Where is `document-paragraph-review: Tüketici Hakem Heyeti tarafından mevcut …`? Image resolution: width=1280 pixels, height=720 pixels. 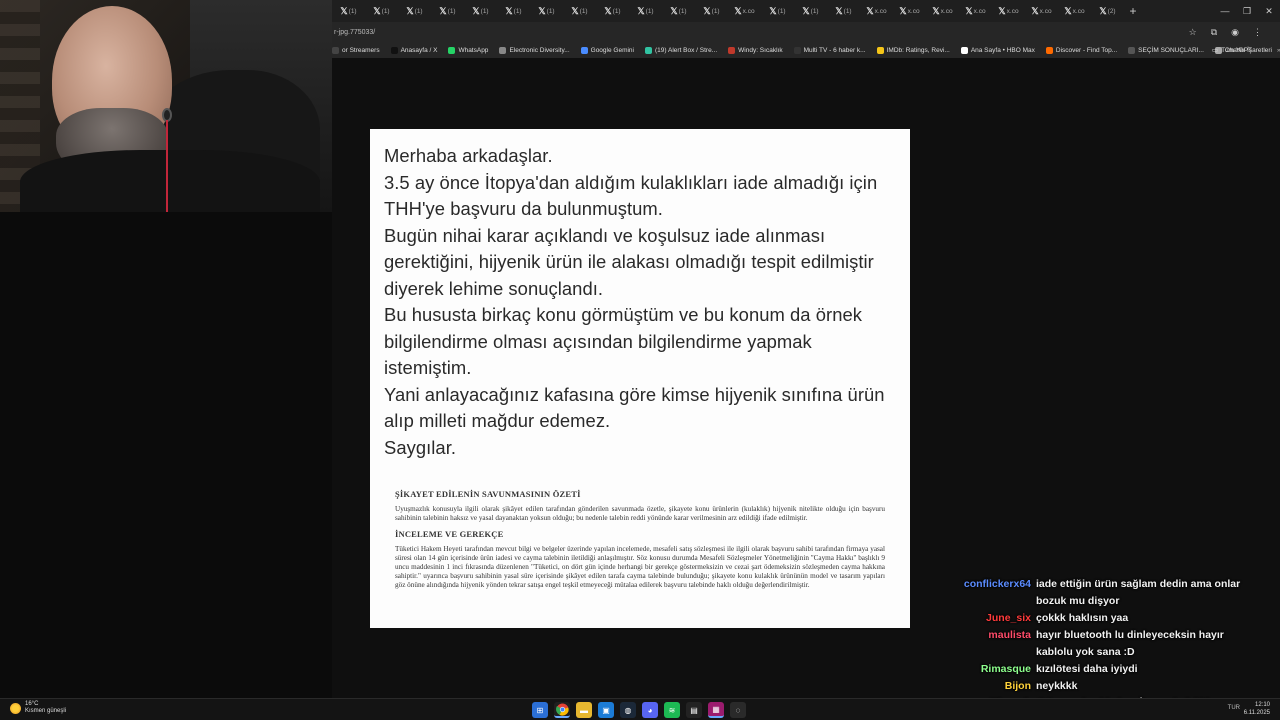
document-paragraph-review: Tüketici Hakem Heyeti tarafından mevcut … is located at coordinates (640, 567).